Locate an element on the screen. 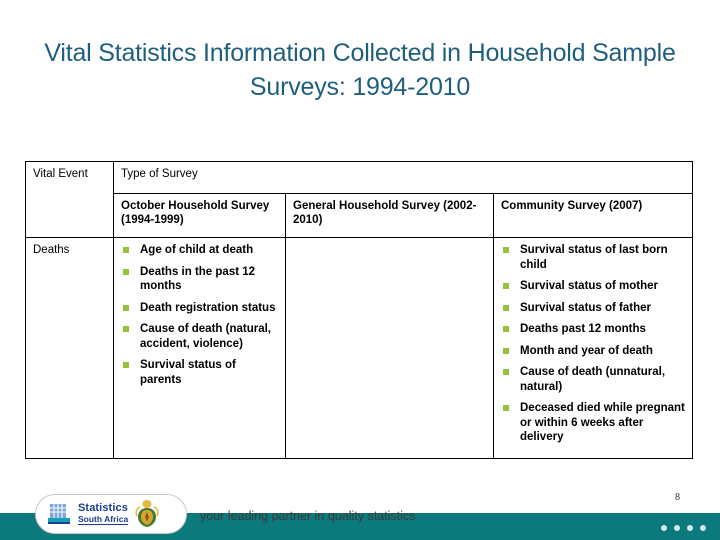  list-item-label: Survival status of last born child is located at coordinates (594, 257).